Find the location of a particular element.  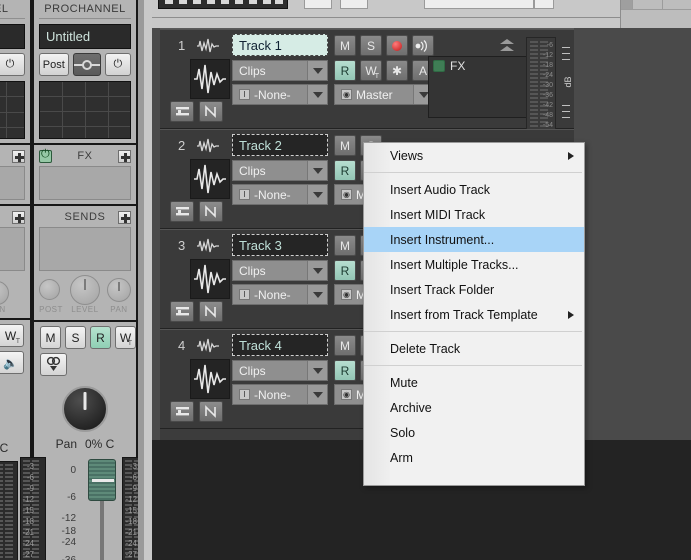

track-fx-pane: FX + is located at coordinates (483, 87).